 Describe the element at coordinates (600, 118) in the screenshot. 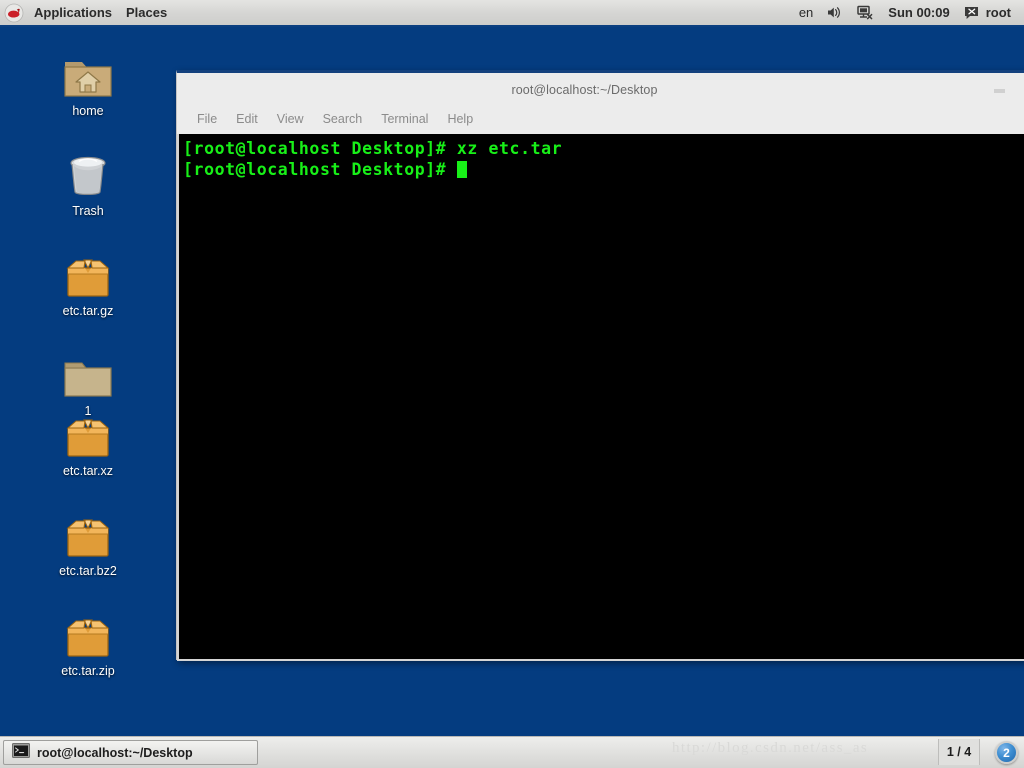

I see `terminal-menubar: File Edit View Search Terminal Help` at that location.